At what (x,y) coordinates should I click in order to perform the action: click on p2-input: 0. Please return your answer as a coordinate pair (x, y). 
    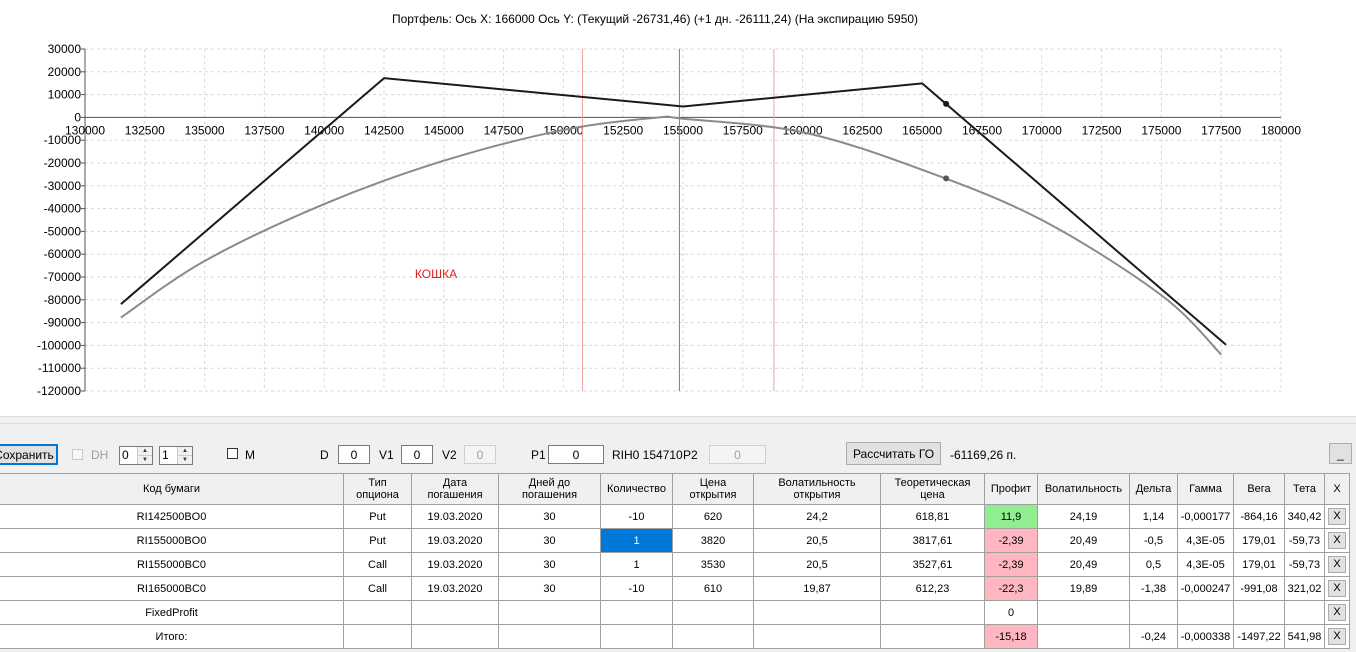
    Looking at the image, I should click on (737, 454).